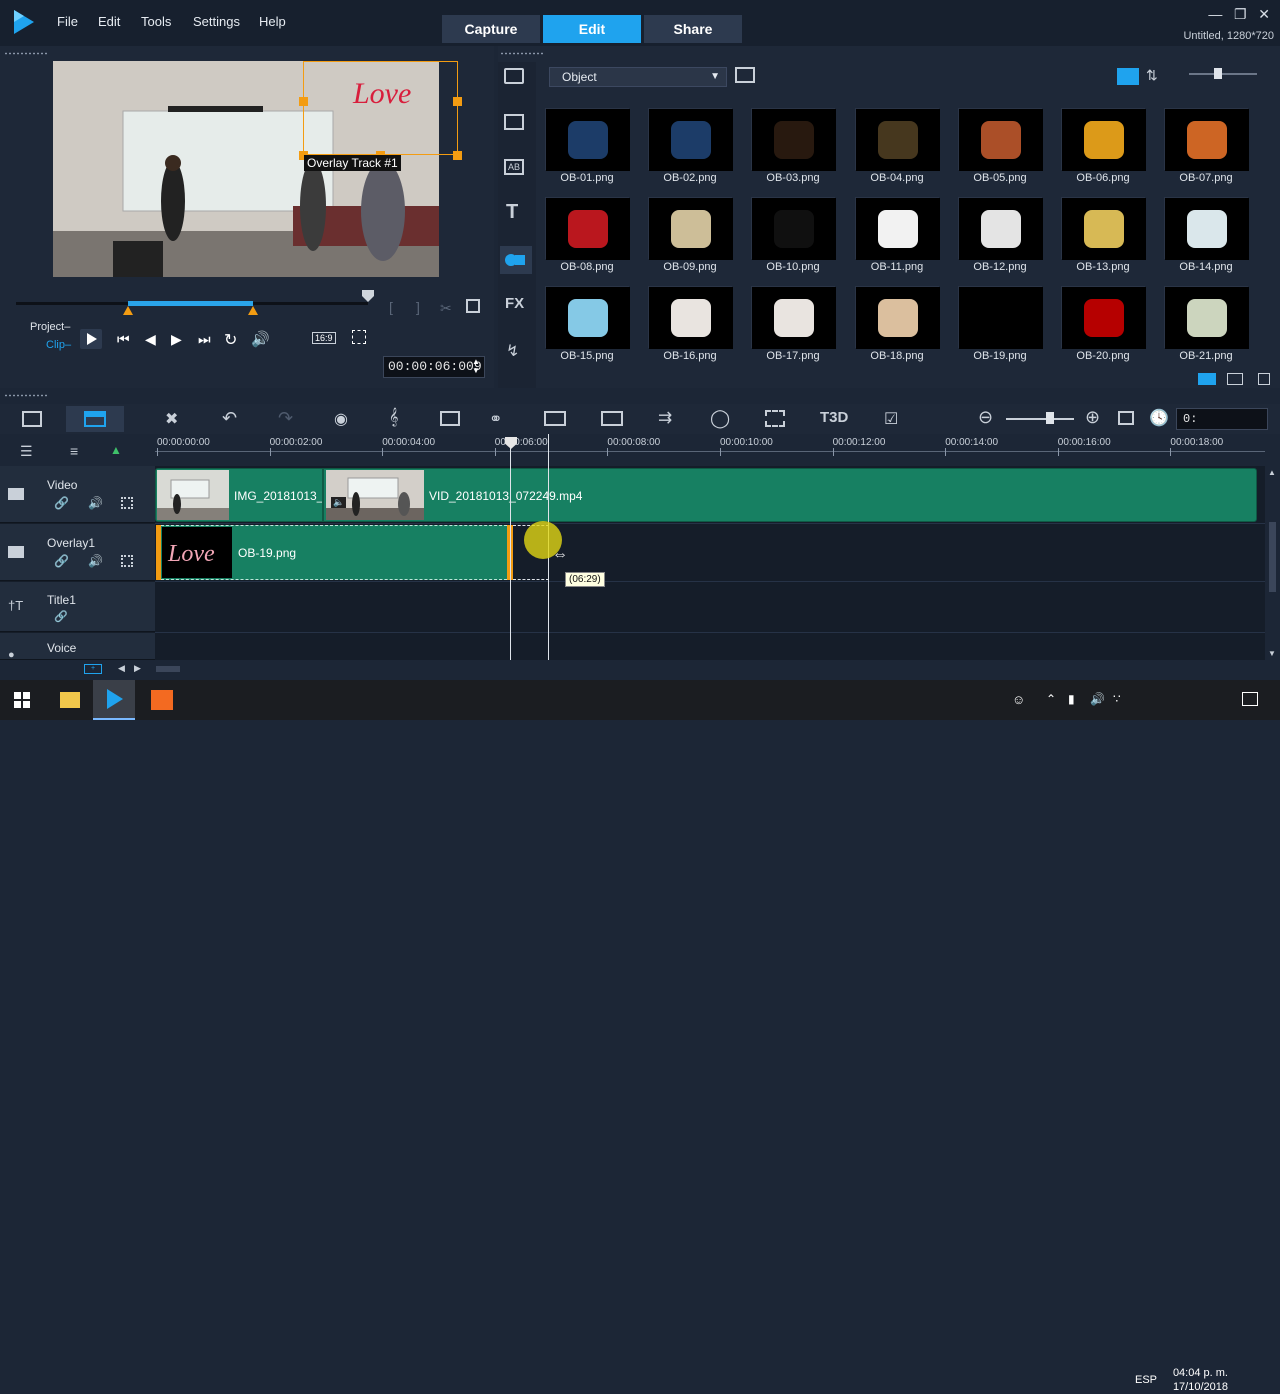  What do you see at coordinates (693, 29) in the screenshot?
I see `tab-share: Share` at bounding box center [693, 29].